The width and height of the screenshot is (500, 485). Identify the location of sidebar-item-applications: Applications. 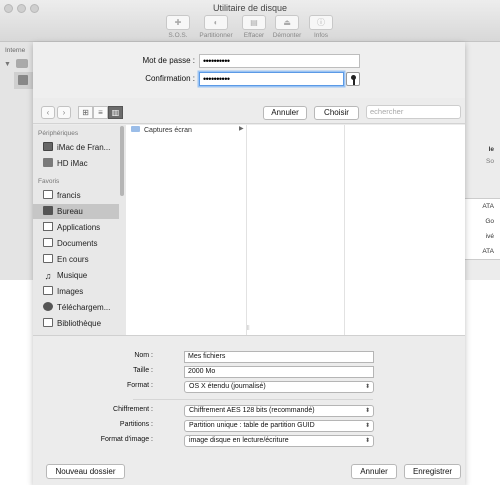
(76, 227).